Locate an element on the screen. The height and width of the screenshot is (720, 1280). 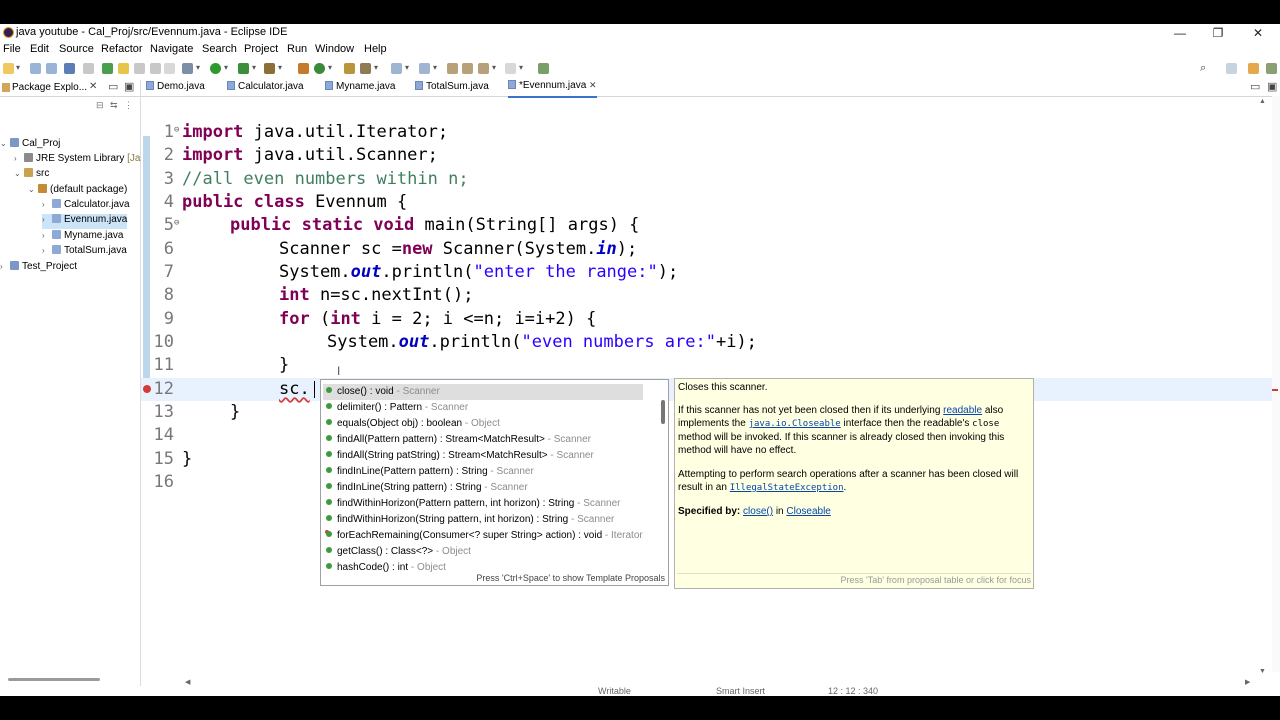
proposal-scrollbar is located at coordinates (663, 412).